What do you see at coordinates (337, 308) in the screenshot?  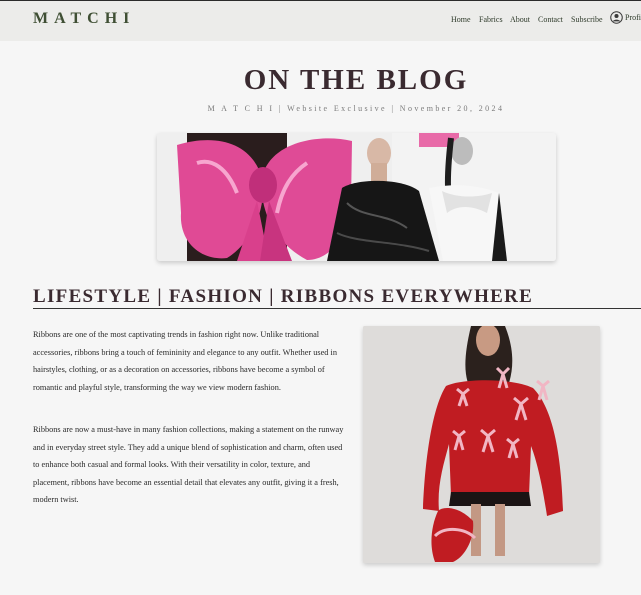 I see `heading-divider` at bounding box center [337, 308].